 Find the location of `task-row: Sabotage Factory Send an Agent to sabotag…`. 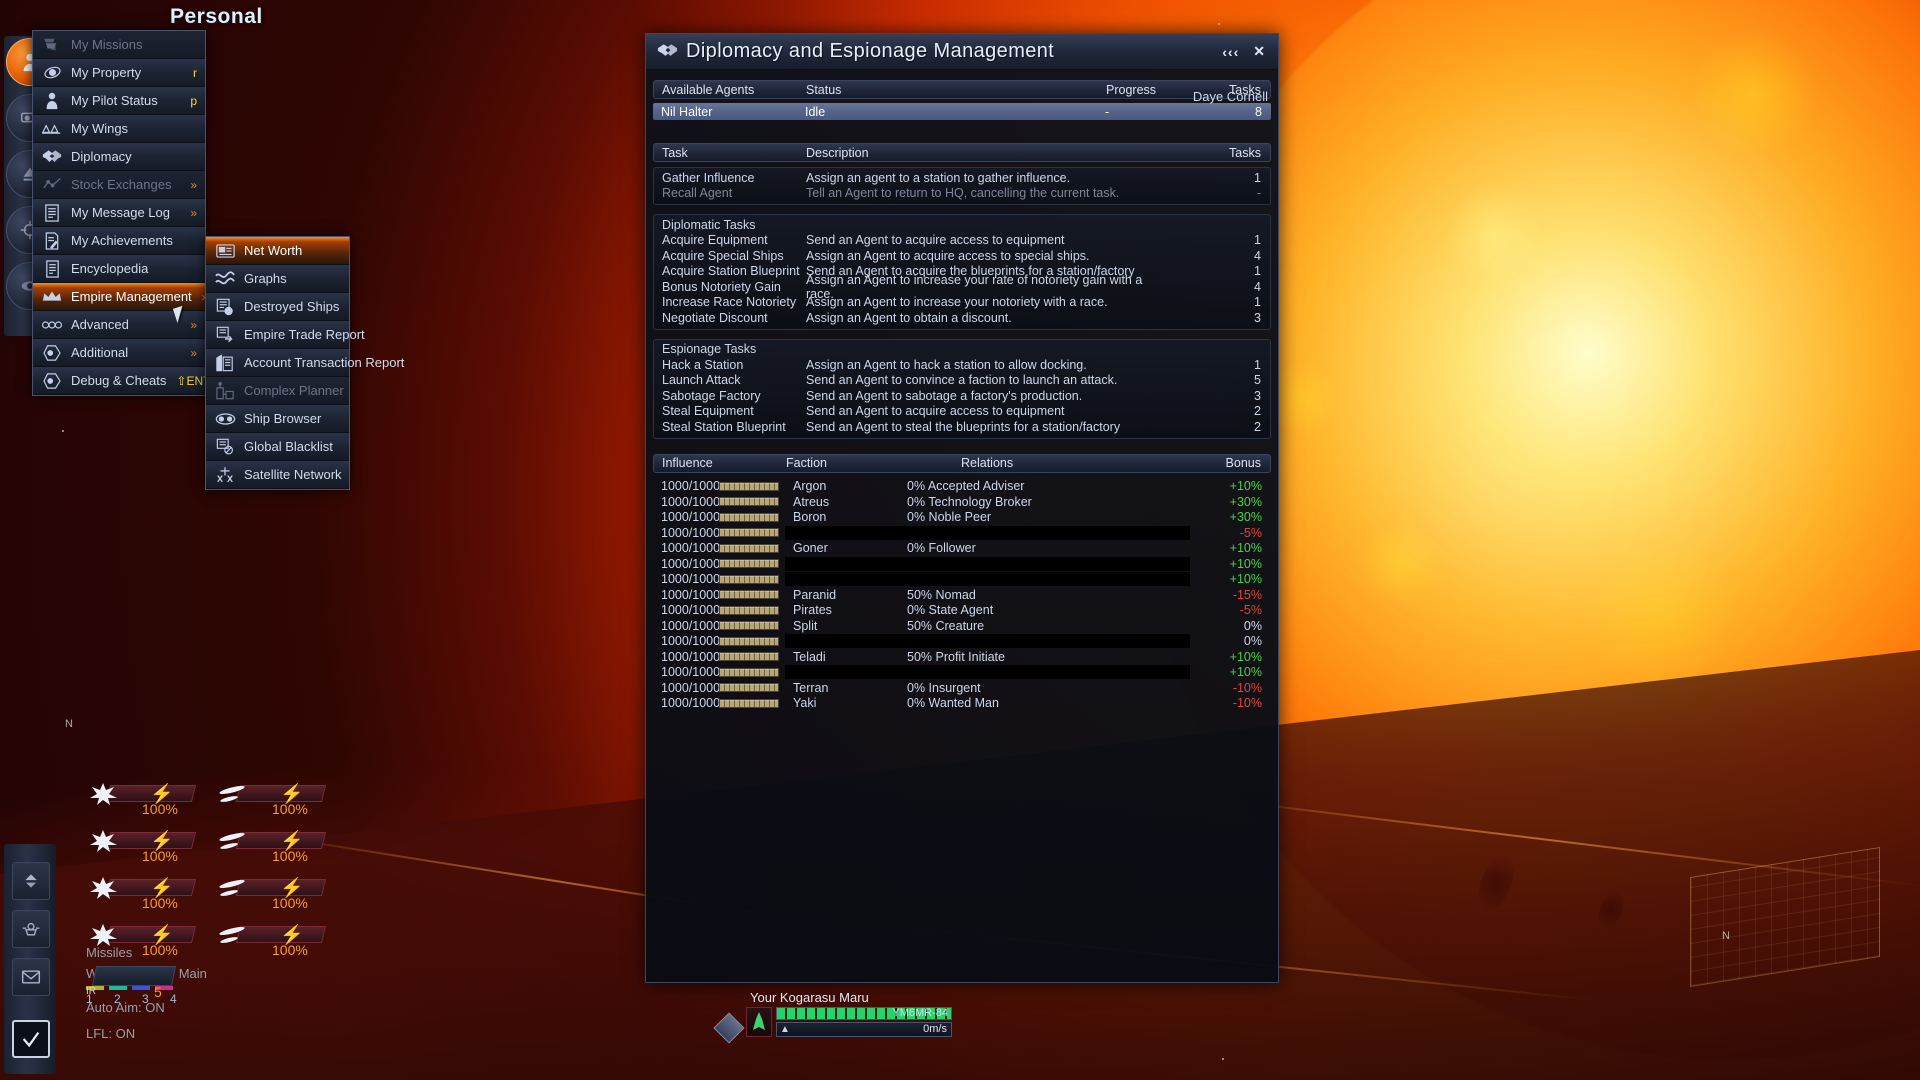

task-row: Sabotage Factory Send an Agent to sabotag… is located at coordinates (962, 396).